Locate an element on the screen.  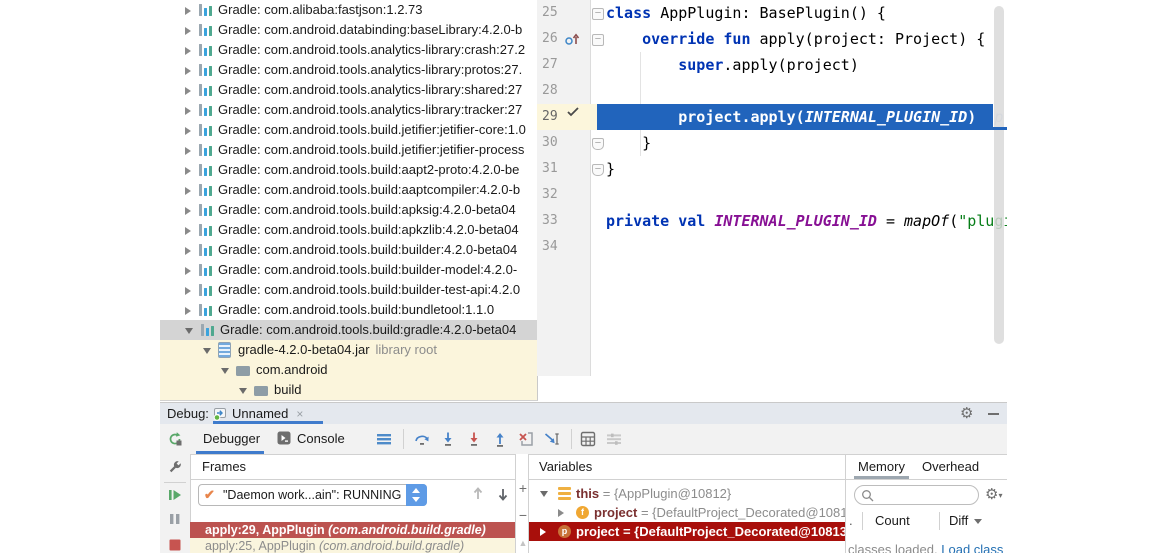
hide-toolwindow-icon is located at coordinates (993, 414).